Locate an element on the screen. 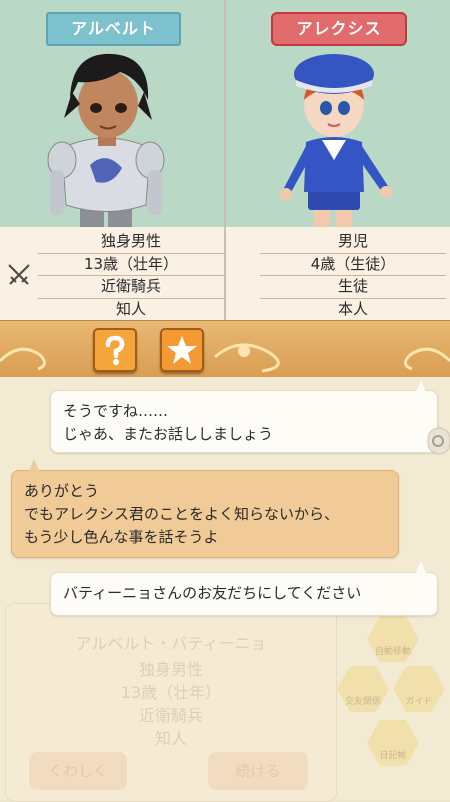 The image size is (450, 802). side-menu: 自動移動 交友関係 ガイド 日記帳 is located at coordinates (393, 702).